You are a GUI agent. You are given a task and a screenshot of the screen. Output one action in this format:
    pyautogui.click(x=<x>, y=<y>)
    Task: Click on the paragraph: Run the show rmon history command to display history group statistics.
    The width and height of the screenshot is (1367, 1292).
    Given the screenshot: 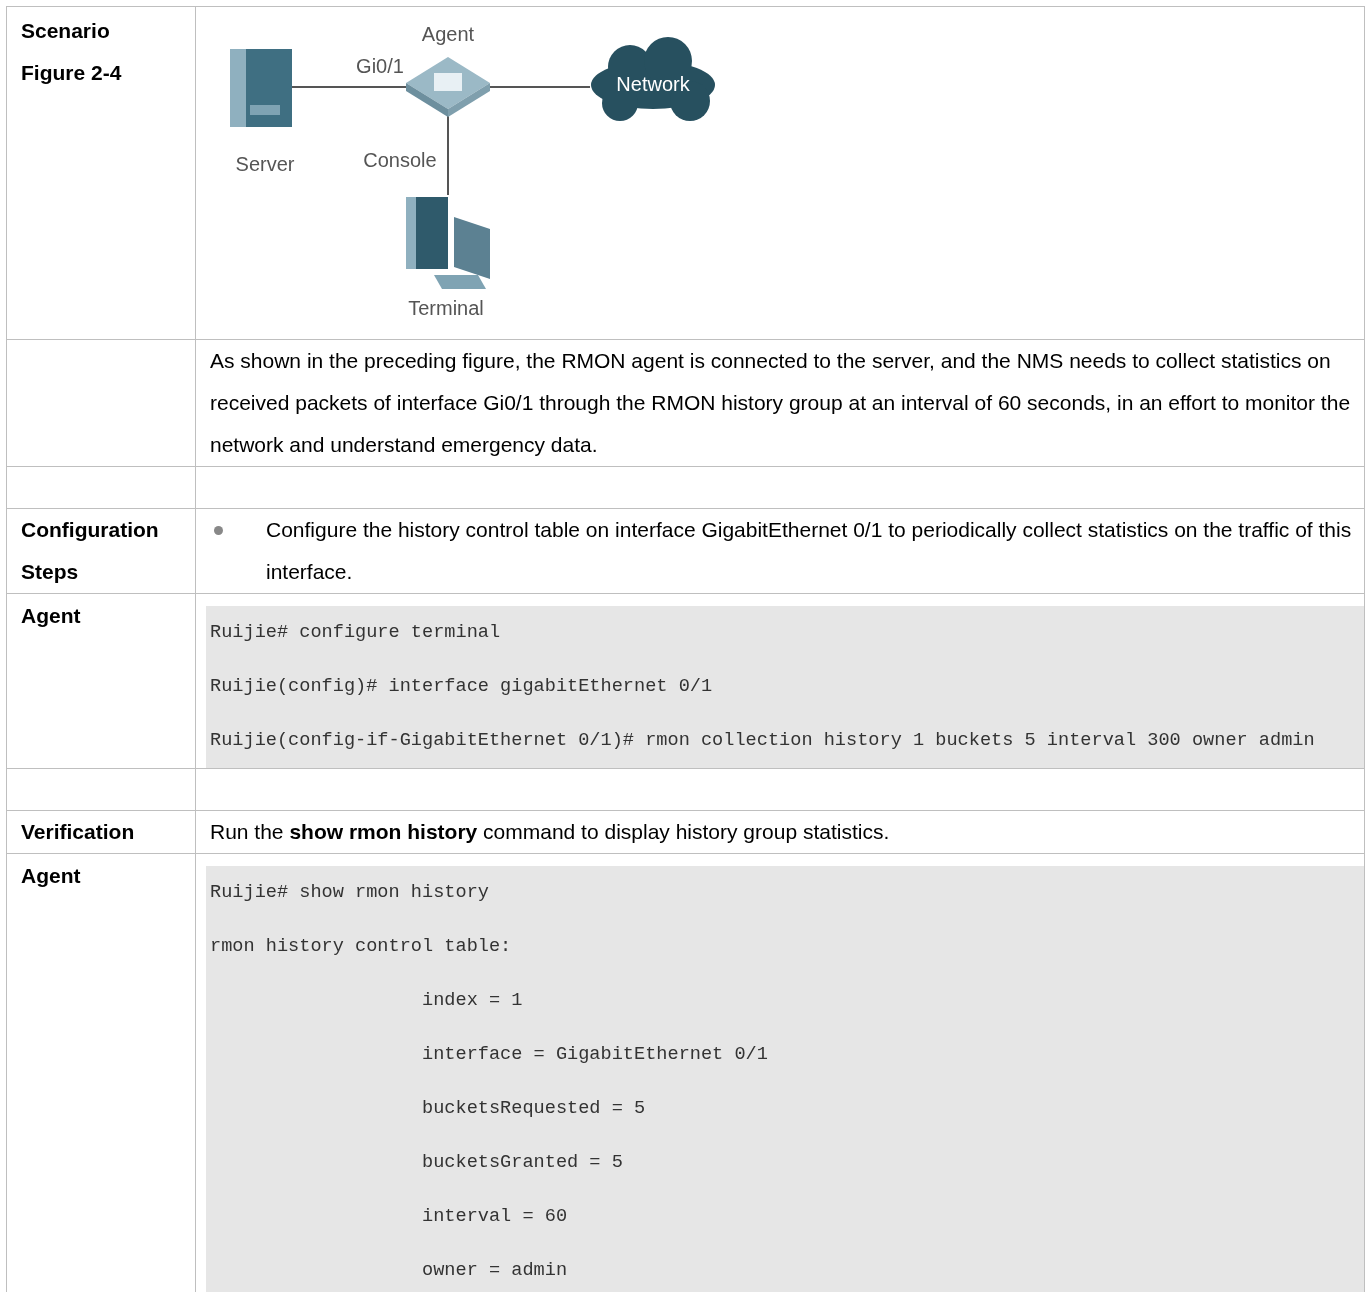 What is the action you would take?
    pyautogui.click(x=550, y=832)
    